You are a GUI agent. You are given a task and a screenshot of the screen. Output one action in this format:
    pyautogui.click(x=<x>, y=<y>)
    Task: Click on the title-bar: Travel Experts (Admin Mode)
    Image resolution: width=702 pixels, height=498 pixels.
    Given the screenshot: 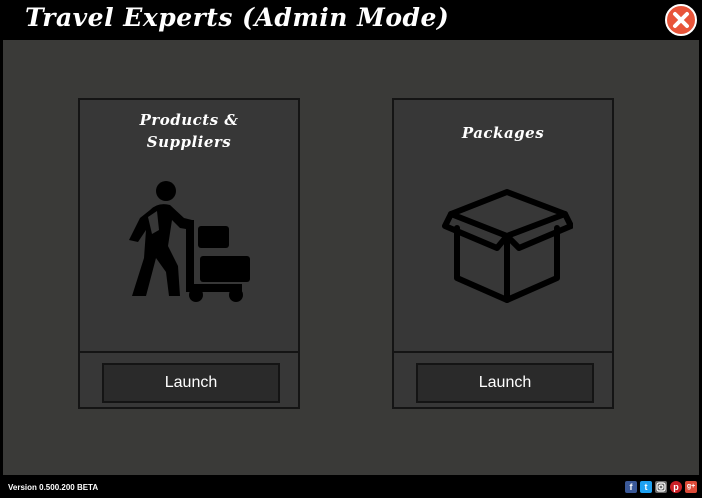 What is the action you would take?
    pyautogui.click(x=351, y=20)
    